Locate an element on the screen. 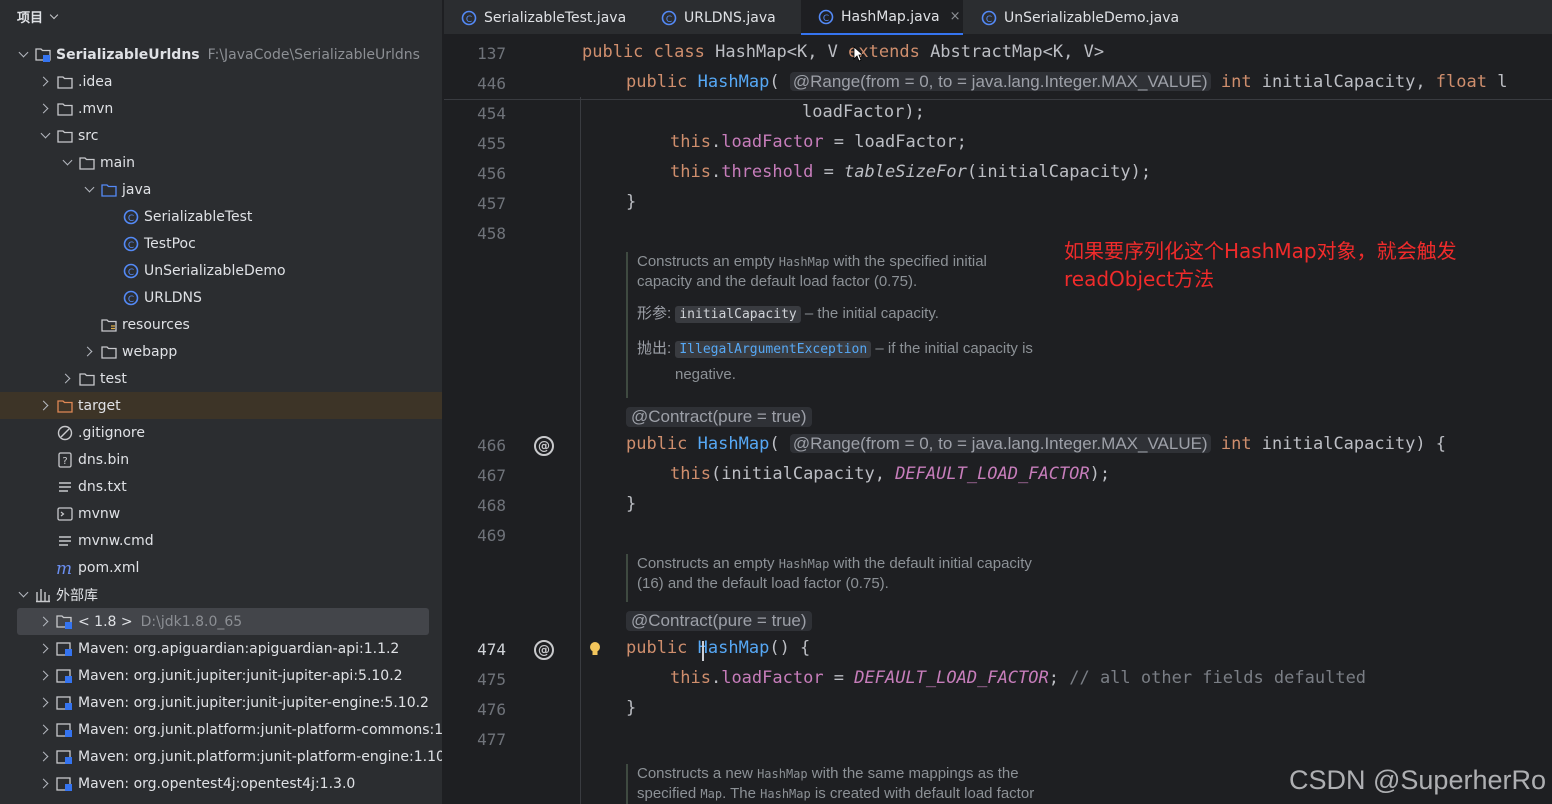 The image size is (1552, 804). source-folder-icon is located at coordinates (109, 190).